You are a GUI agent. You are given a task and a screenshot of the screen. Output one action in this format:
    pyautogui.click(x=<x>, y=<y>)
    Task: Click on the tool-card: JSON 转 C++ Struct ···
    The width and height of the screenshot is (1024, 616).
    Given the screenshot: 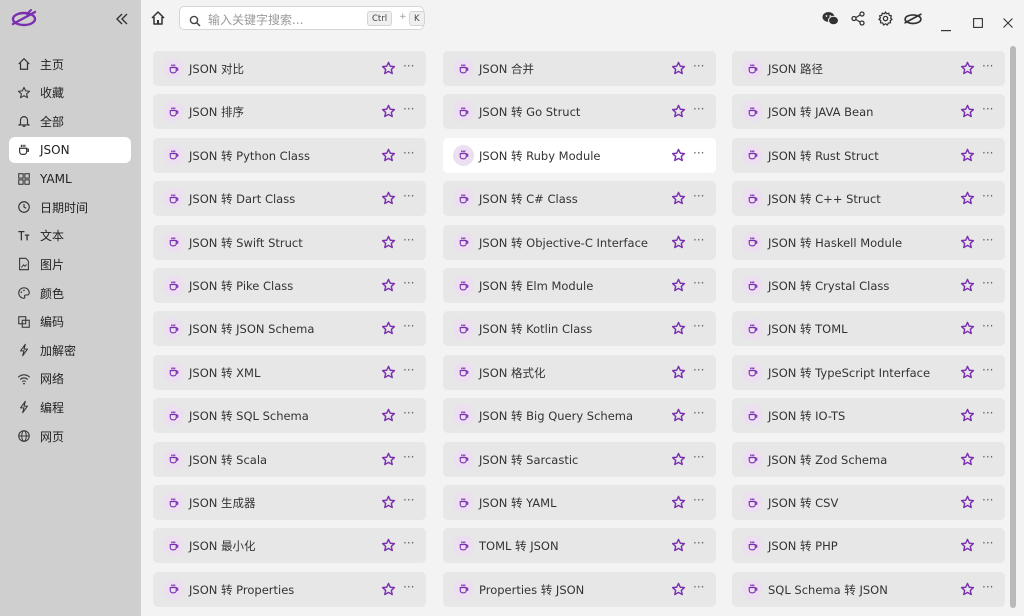 What is the action you would take?
    pyautogui.click(x=868, y=199)
    